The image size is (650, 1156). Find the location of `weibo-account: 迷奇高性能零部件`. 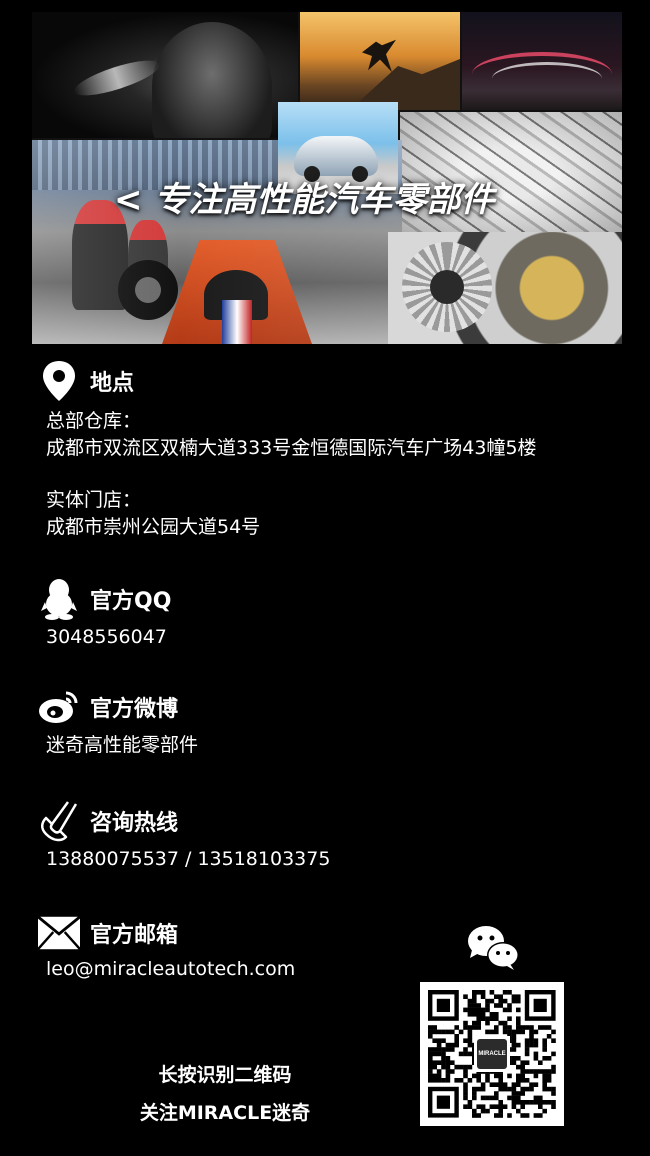

weibo-account: 迷奇高性能零部件 is located at coordinates (122, 745).